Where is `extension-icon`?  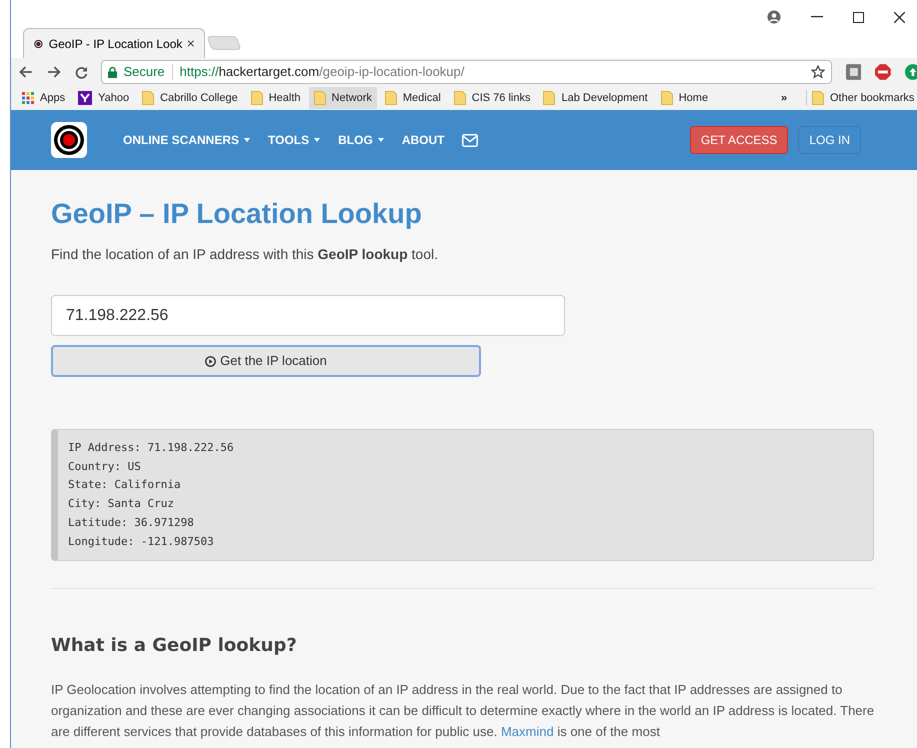 extension-icon is located at coordinates (854, 72).